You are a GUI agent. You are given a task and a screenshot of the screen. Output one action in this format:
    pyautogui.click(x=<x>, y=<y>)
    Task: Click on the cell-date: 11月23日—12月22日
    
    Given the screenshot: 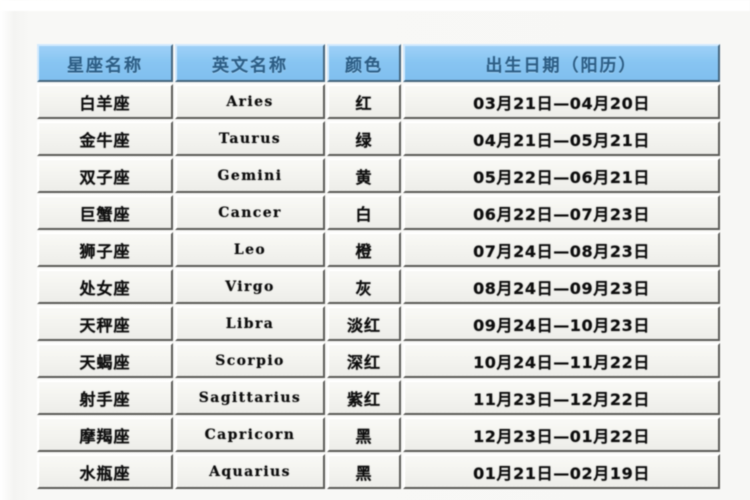 What is the action you would take?
    pyautogui.click(x=561, y=397)
    